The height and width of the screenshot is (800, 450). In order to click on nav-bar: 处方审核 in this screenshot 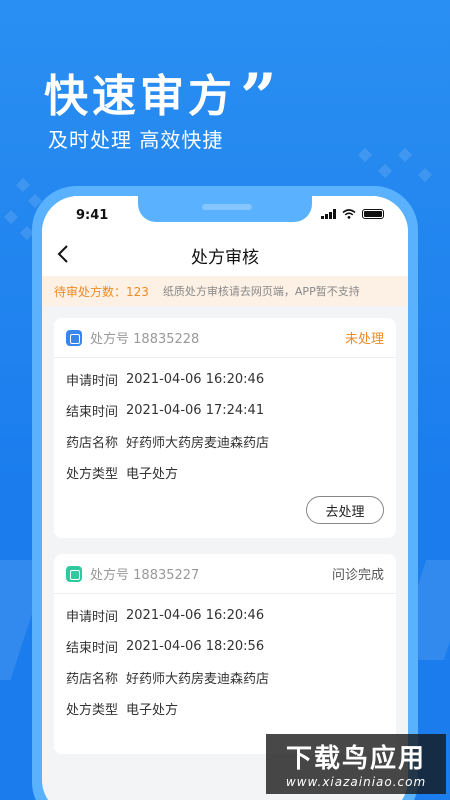, I will do `click(225, 254)`.